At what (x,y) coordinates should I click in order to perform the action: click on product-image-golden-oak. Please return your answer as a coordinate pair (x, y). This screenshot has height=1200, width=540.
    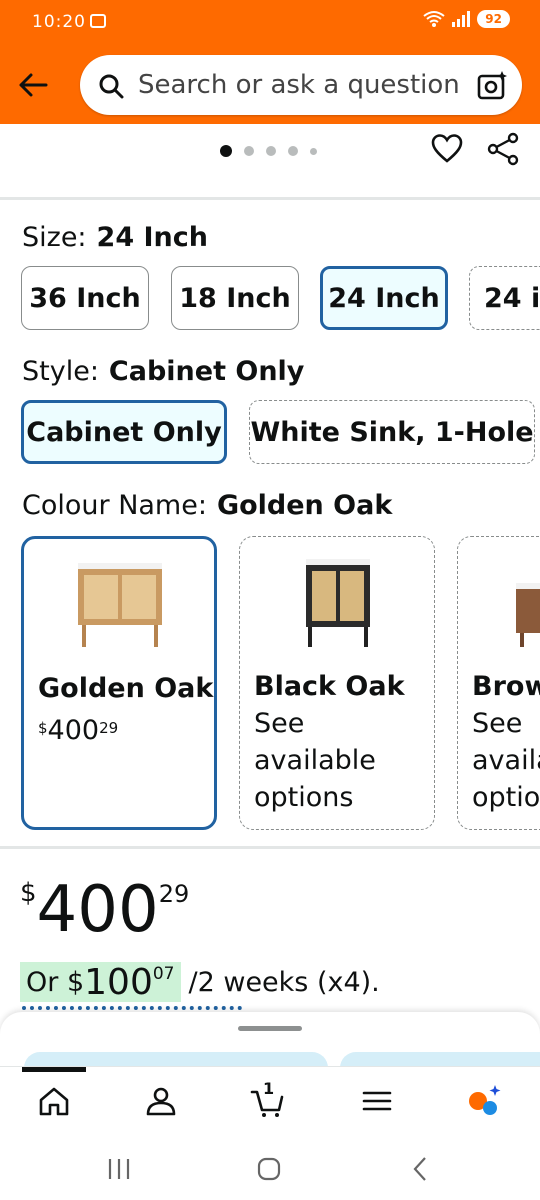
    Looking at the image, I should click on (120, 605).